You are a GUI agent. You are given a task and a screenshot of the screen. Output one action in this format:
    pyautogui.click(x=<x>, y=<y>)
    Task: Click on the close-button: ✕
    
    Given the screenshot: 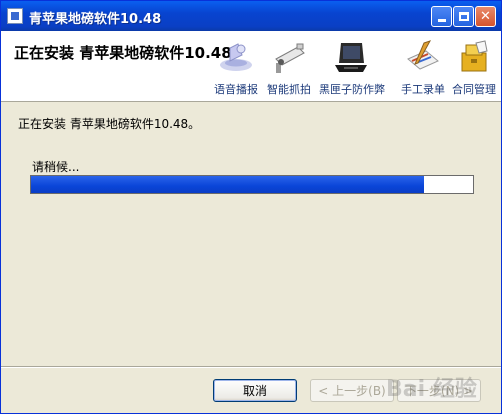 What is the action you would take?
    pyautogui.click(x=485, y=16)
    